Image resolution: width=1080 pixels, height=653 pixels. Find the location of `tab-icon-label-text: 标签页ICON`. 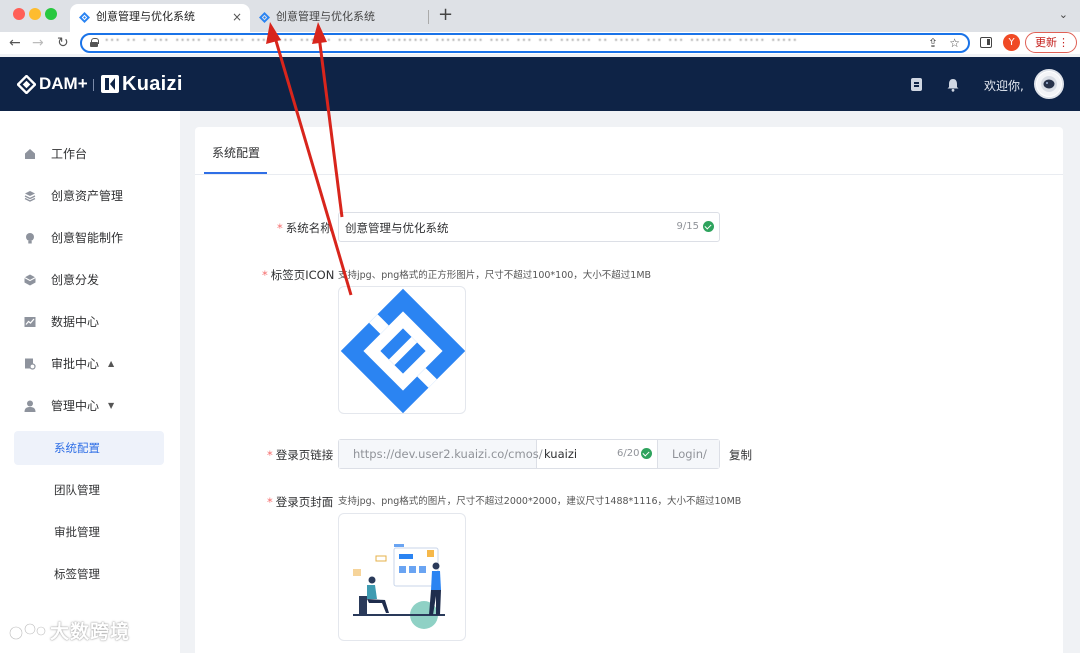

tab-icon-label-text: 标签页ICON is located at coordinates (302, 275).